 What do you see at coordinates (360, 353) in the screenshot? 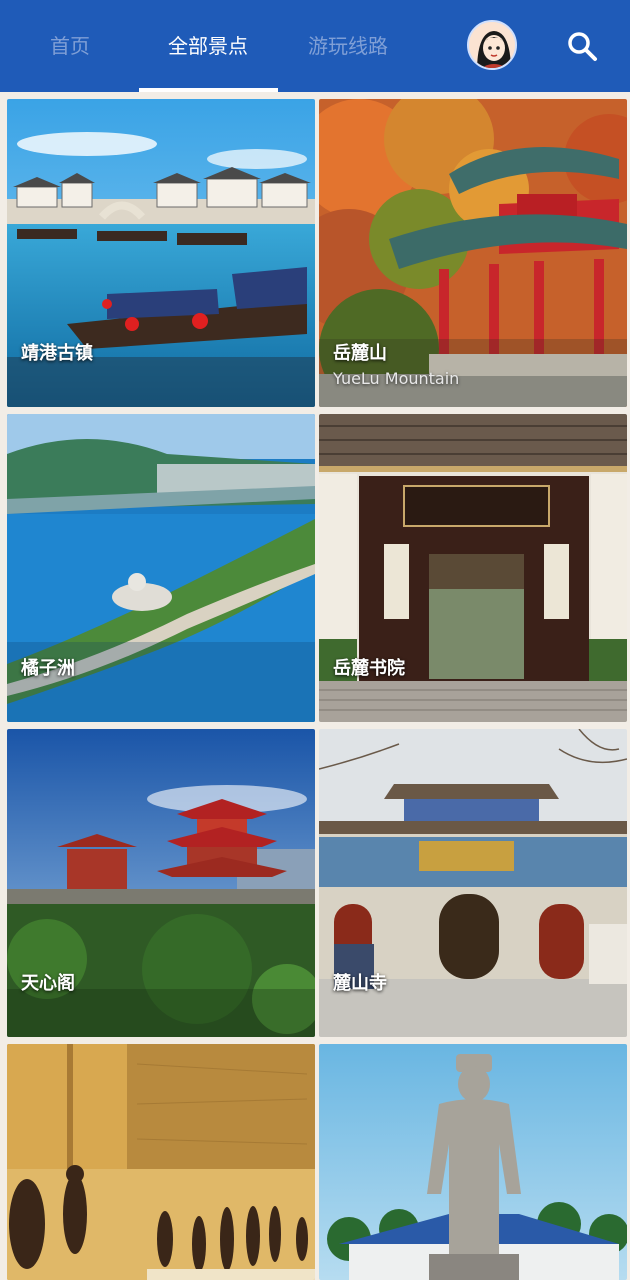
I see `attraction-name: 岳麓山` at bounding box center [360, 353].